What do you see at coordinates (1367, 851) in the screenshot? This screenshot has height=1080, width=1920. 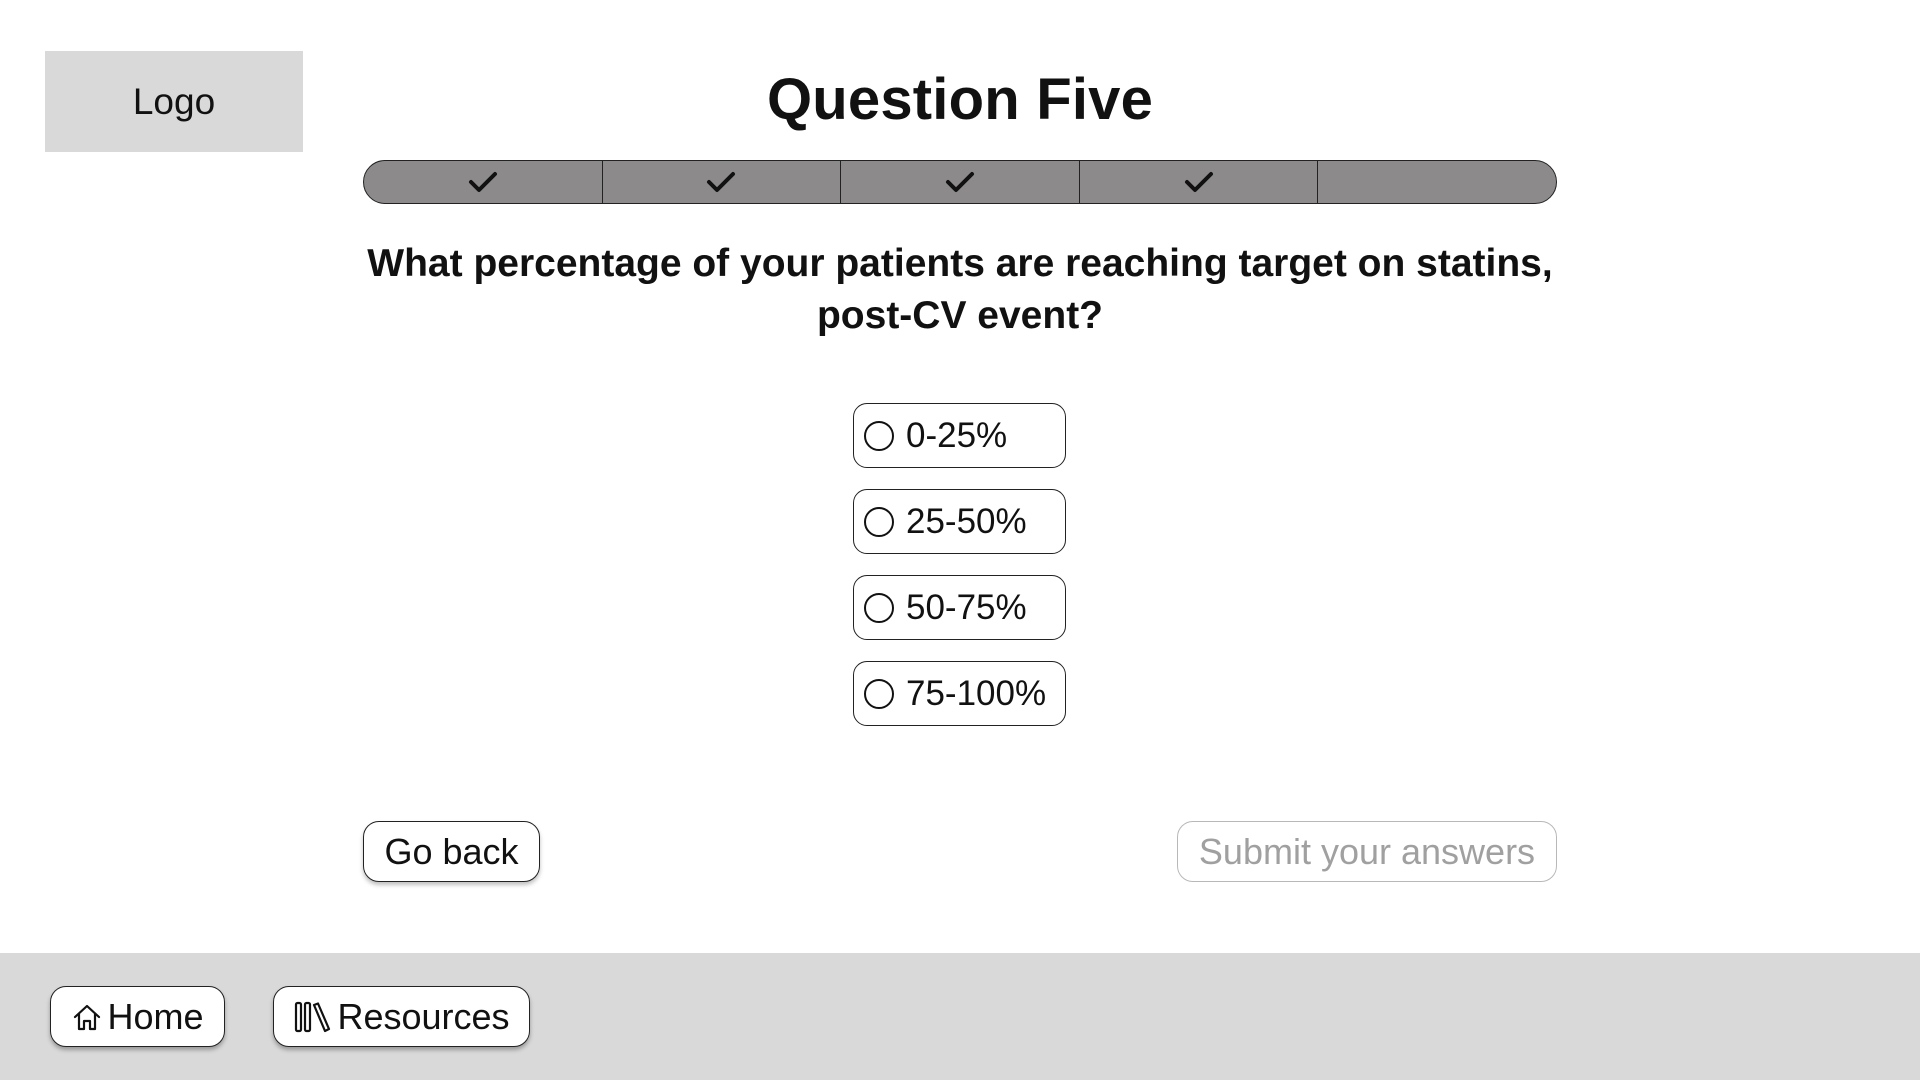 I see `submit-answers-button: Submit your answers` at bounding box center [1367, 851].